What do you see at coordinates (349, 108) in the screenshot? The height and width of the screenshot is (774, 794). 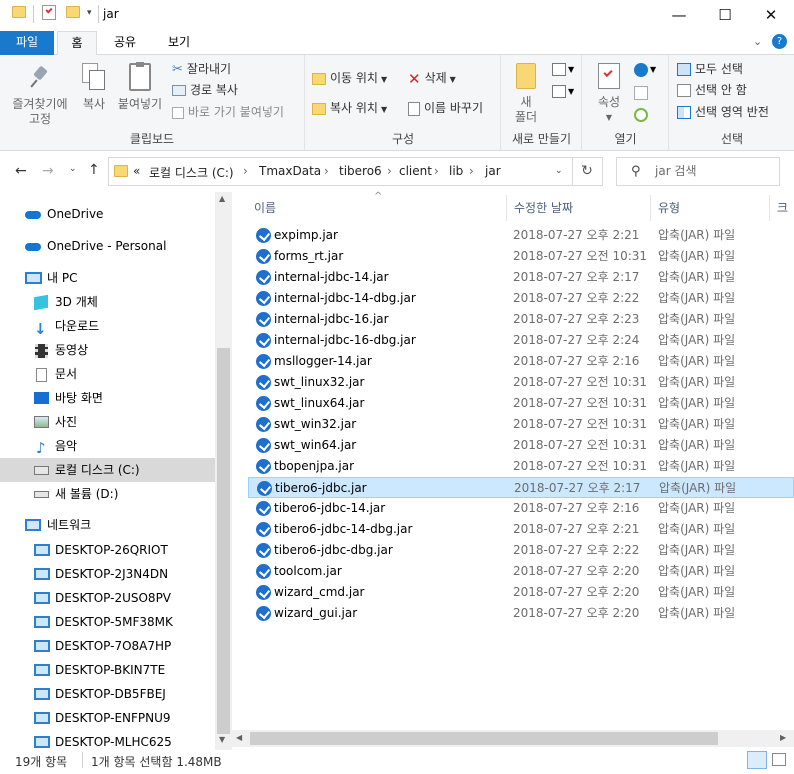 I see `copy-to-button: 복사 위치 ▼` at bounding box center [349, 108].